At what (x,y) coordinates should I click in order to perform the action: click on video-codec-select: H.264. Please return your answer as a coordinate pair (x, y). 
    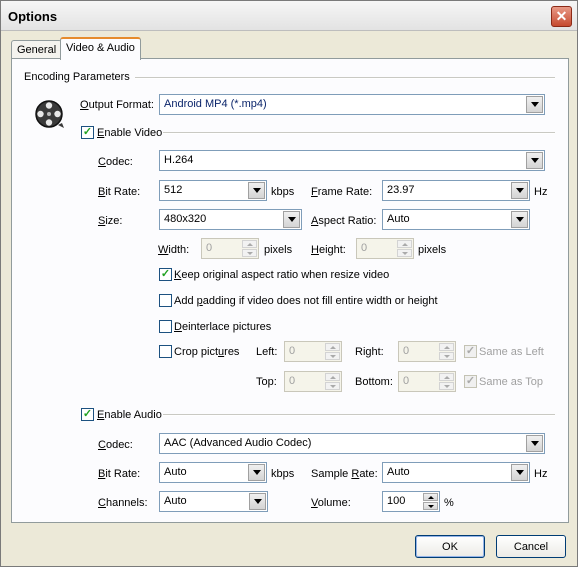
    Looking at the image, I should click on (352, 160).